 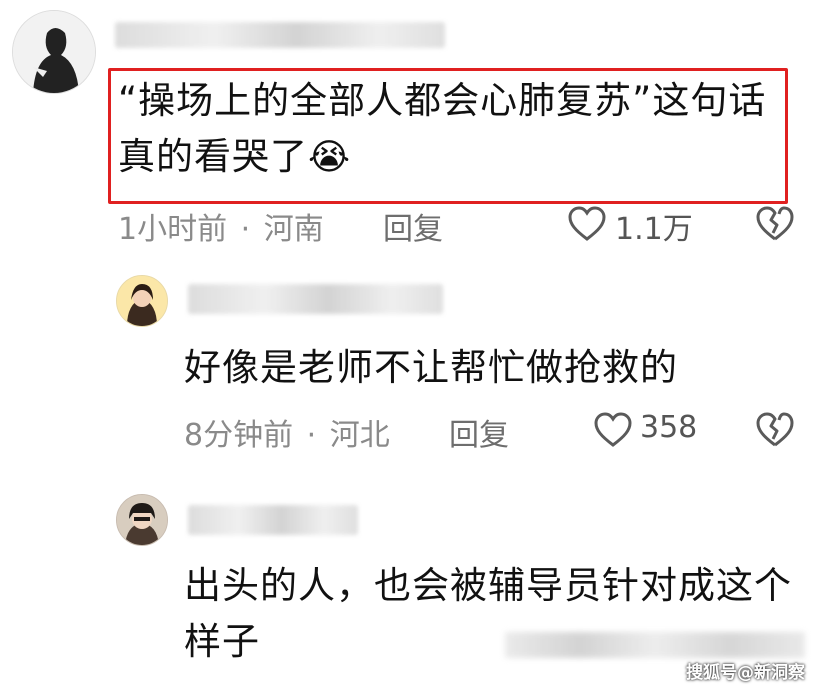 I want to click on comment-text: “操场上的全部人都会心肺复苏”这句话真的看哭了😭, so click(x=442, y=128).